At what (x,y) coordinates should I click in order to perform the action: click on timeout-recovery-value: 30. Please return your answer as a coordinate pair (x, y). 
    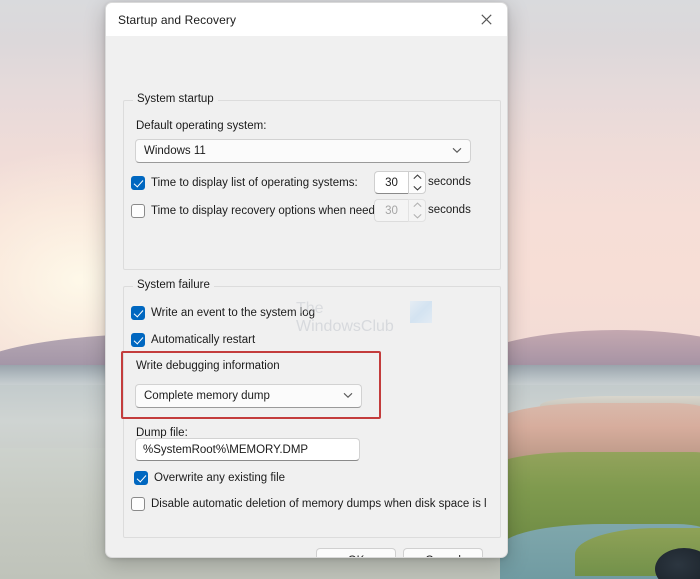
    Looking at the image, I should click on (391, 210).